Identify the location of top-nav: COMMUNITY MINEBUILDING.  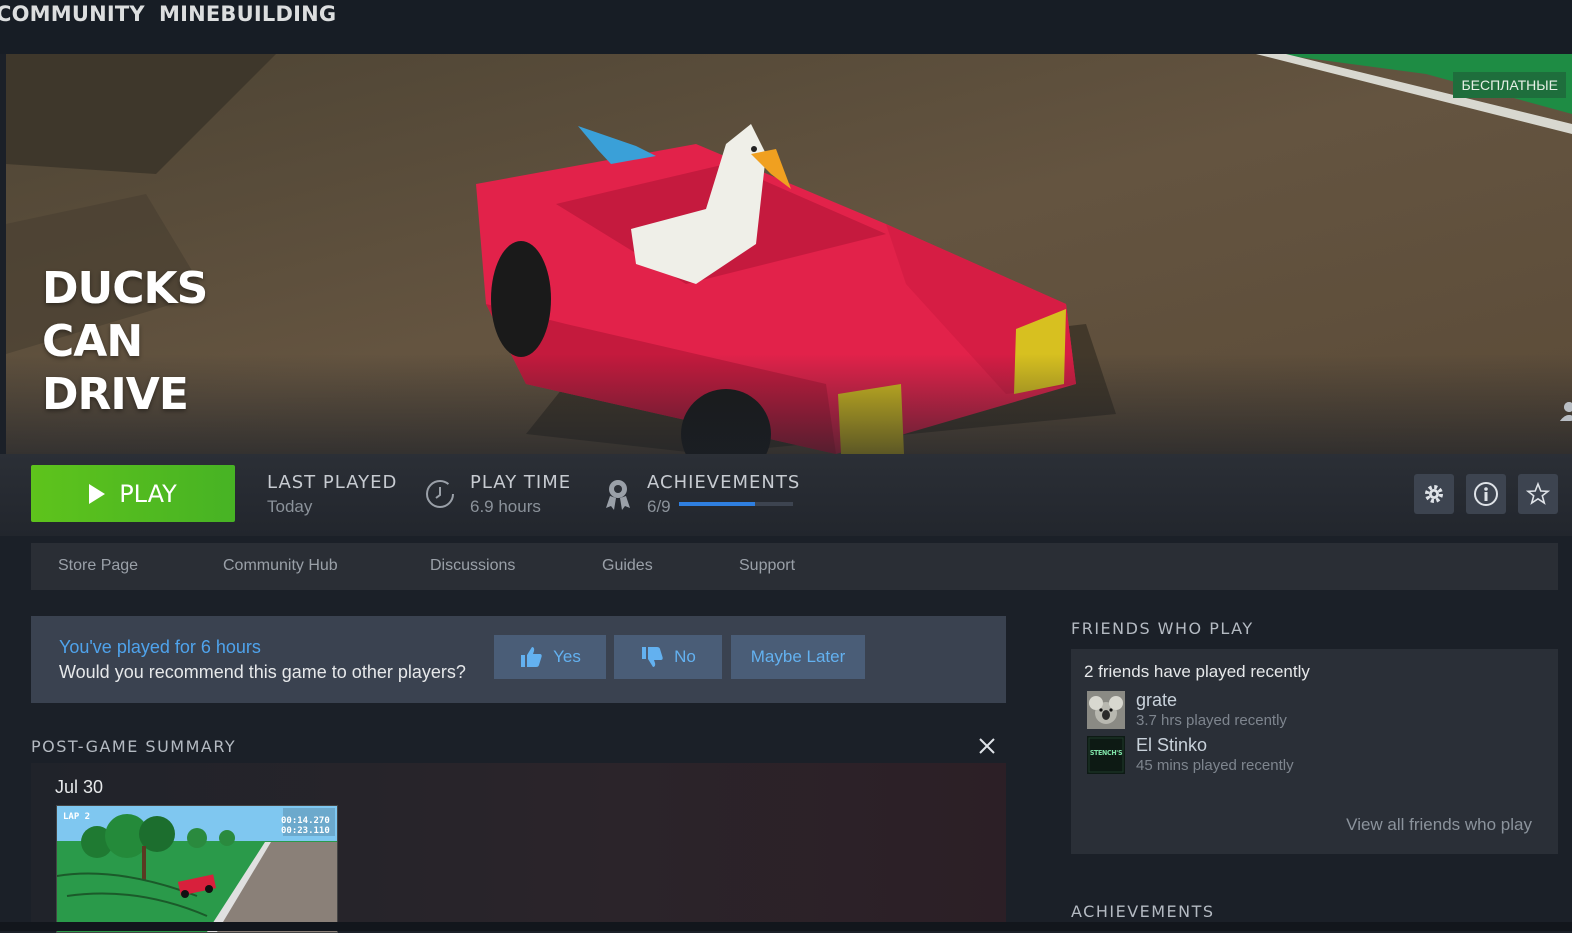
(786, 27).